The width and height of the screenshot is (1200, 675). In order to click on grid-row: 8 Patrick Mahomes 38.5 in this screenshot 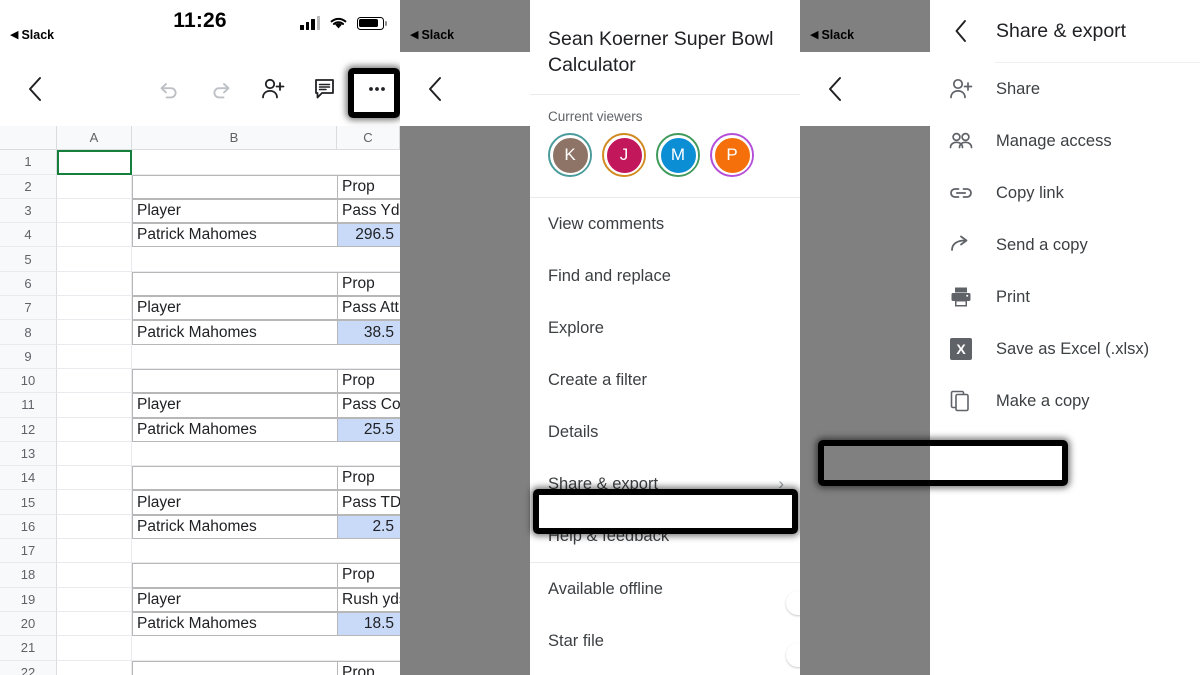, I will do `click(200, 332)`.